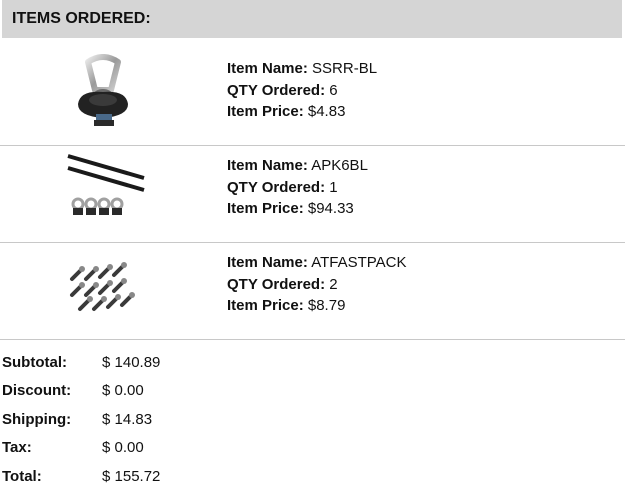 The height and width of the screenshot is (491, 625). What do you see at coordinates (103, 291) in the screenshot?
I see `bolt-pack-icon` at bounding box center [103, 291].